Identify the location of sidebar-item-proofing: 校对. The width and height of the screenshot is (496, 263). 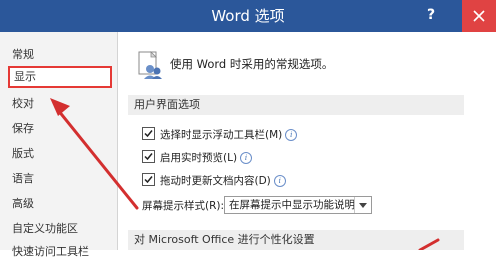
(60, 104).